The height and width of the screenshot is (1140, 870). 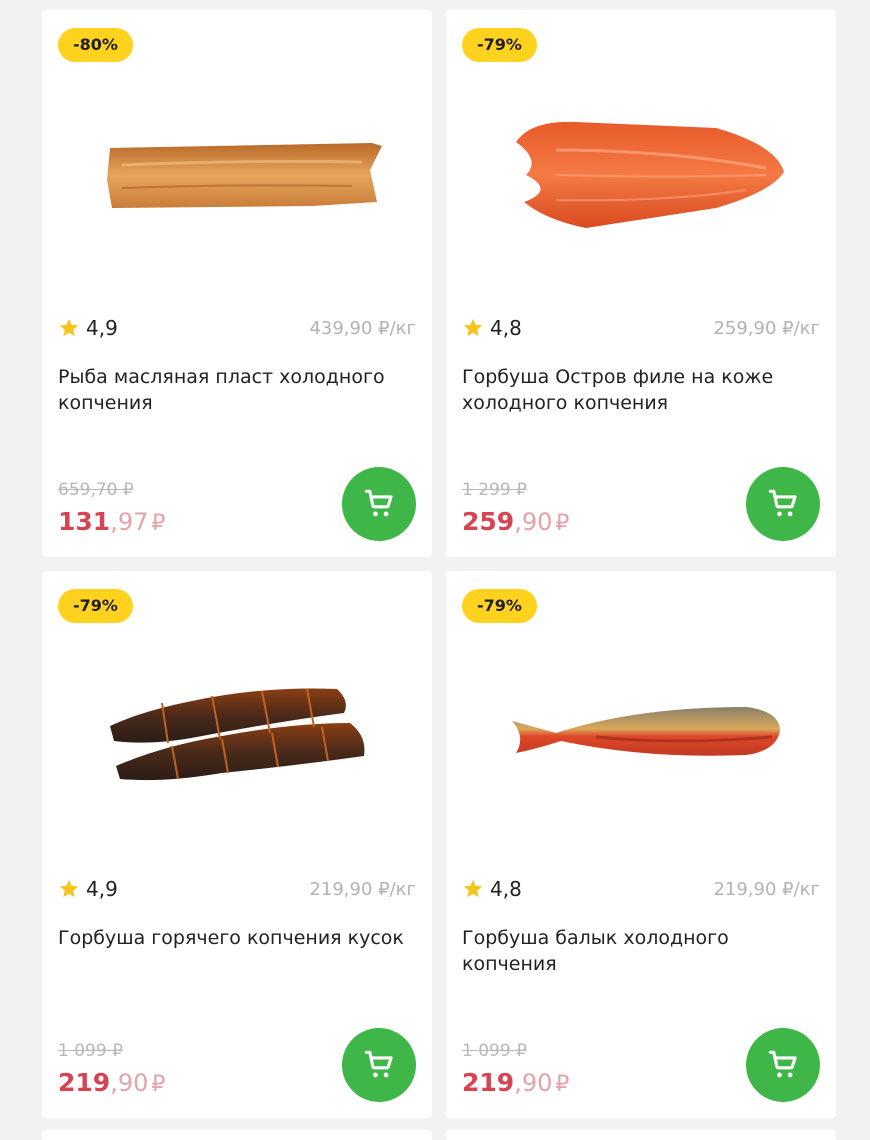 I want to click on unit-price: 439,90 ₽/кг, so click(x=362, y=328).